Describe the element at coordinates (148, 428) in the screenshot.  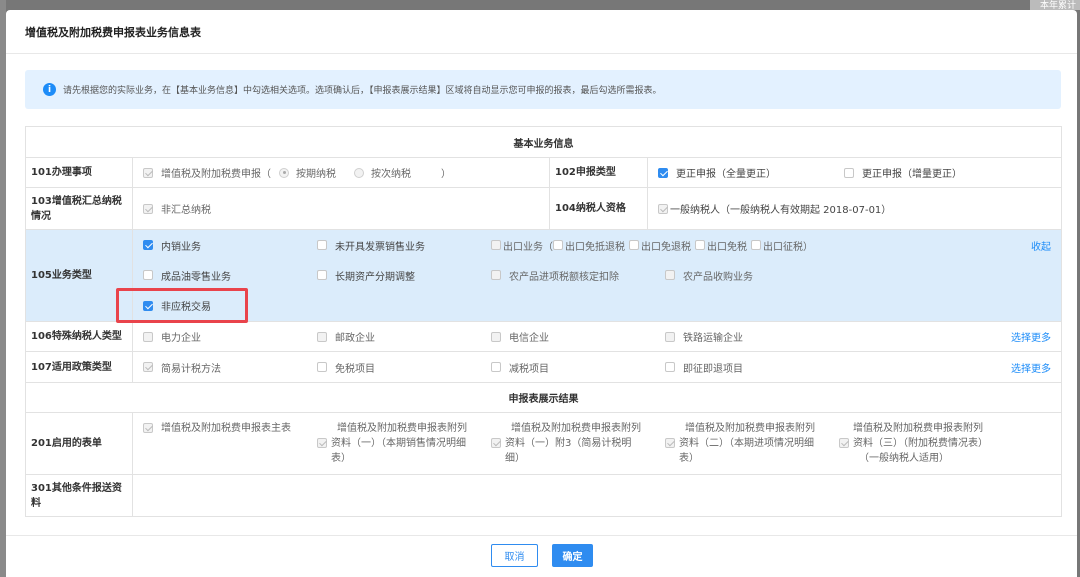
I see `main-form-checkbox` at that location.